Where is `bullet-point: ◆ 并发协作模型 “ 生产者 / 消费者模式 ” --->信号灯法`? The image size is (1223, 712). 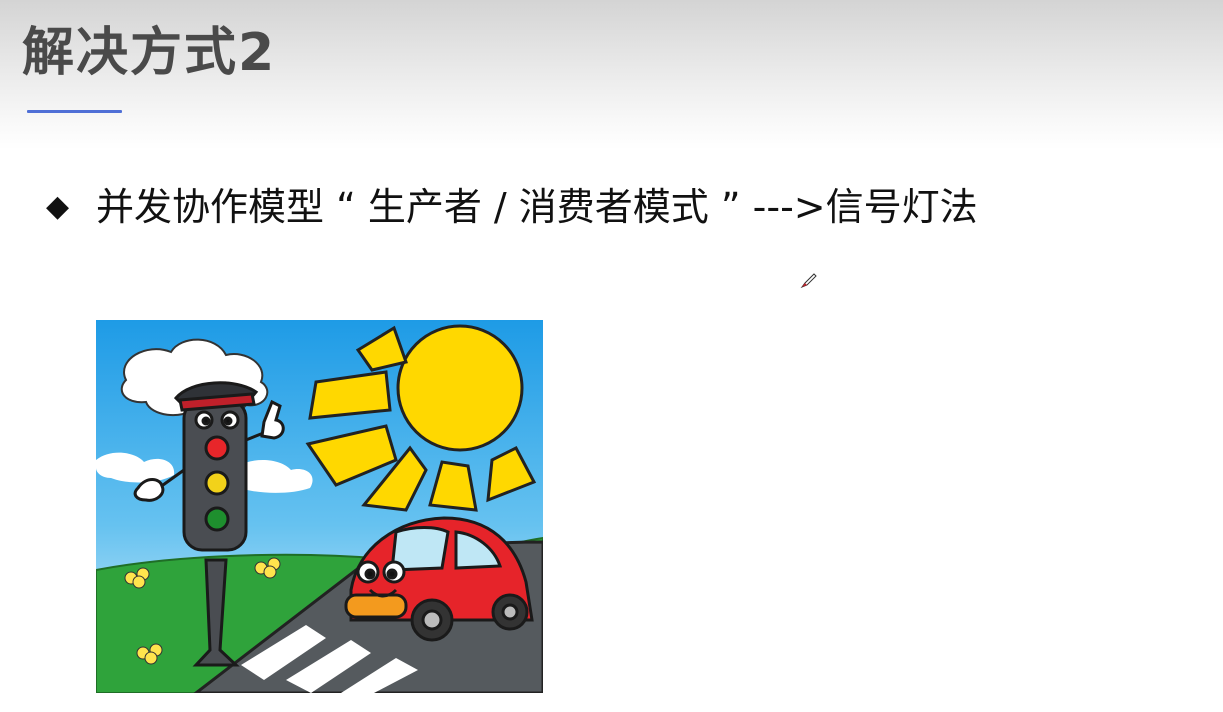
bullet-point: ◆ 并发协作模型 “ 生产者 / 消费者模式 ” --->信号灯法 is located at coordinates (512, 207).